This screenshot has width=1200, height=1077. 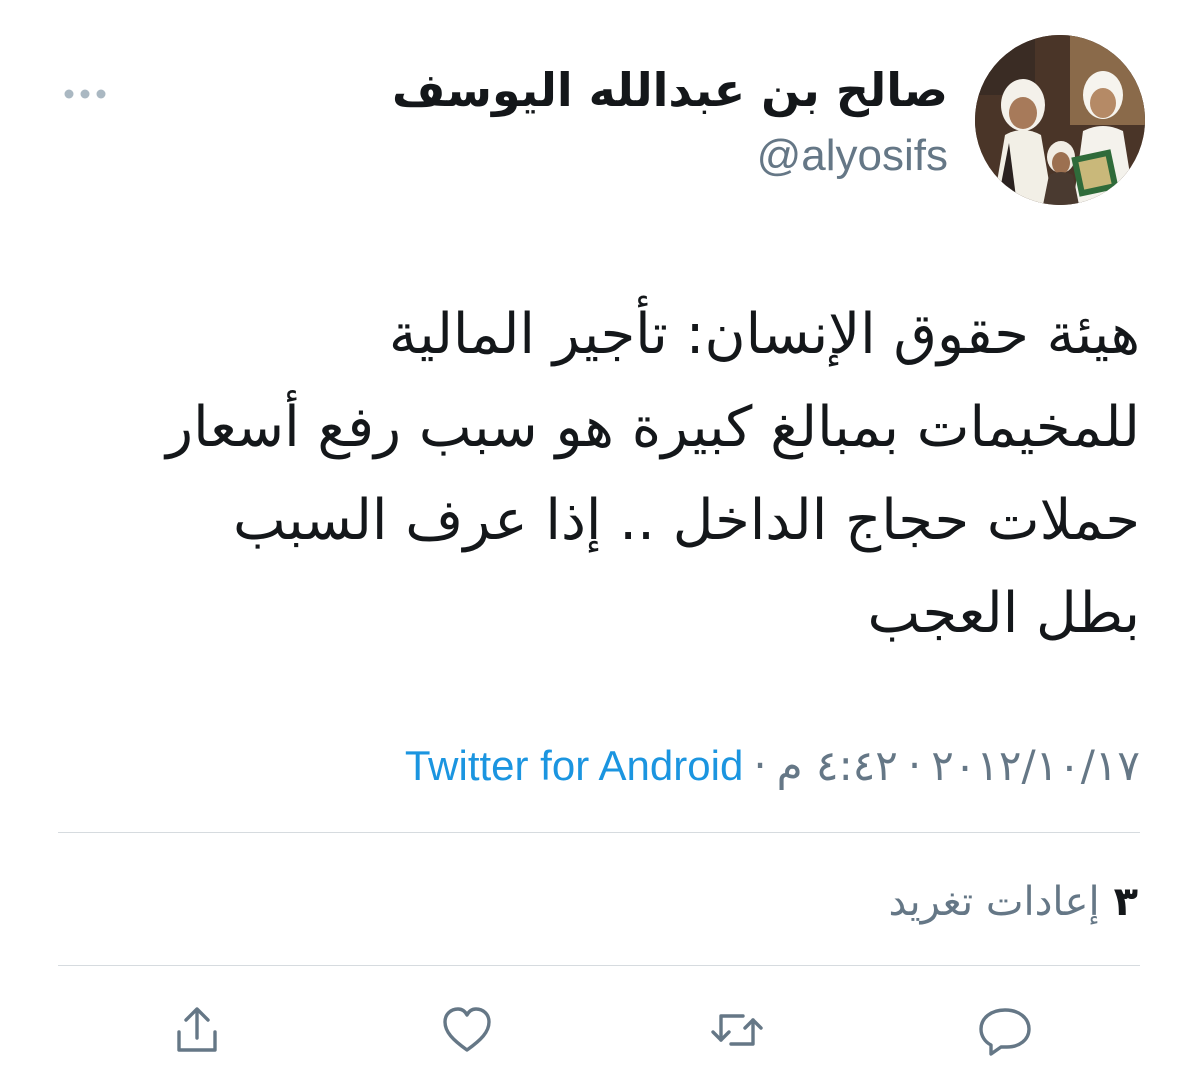 I want to click on heart-icon, so click(x=467, y=1029).